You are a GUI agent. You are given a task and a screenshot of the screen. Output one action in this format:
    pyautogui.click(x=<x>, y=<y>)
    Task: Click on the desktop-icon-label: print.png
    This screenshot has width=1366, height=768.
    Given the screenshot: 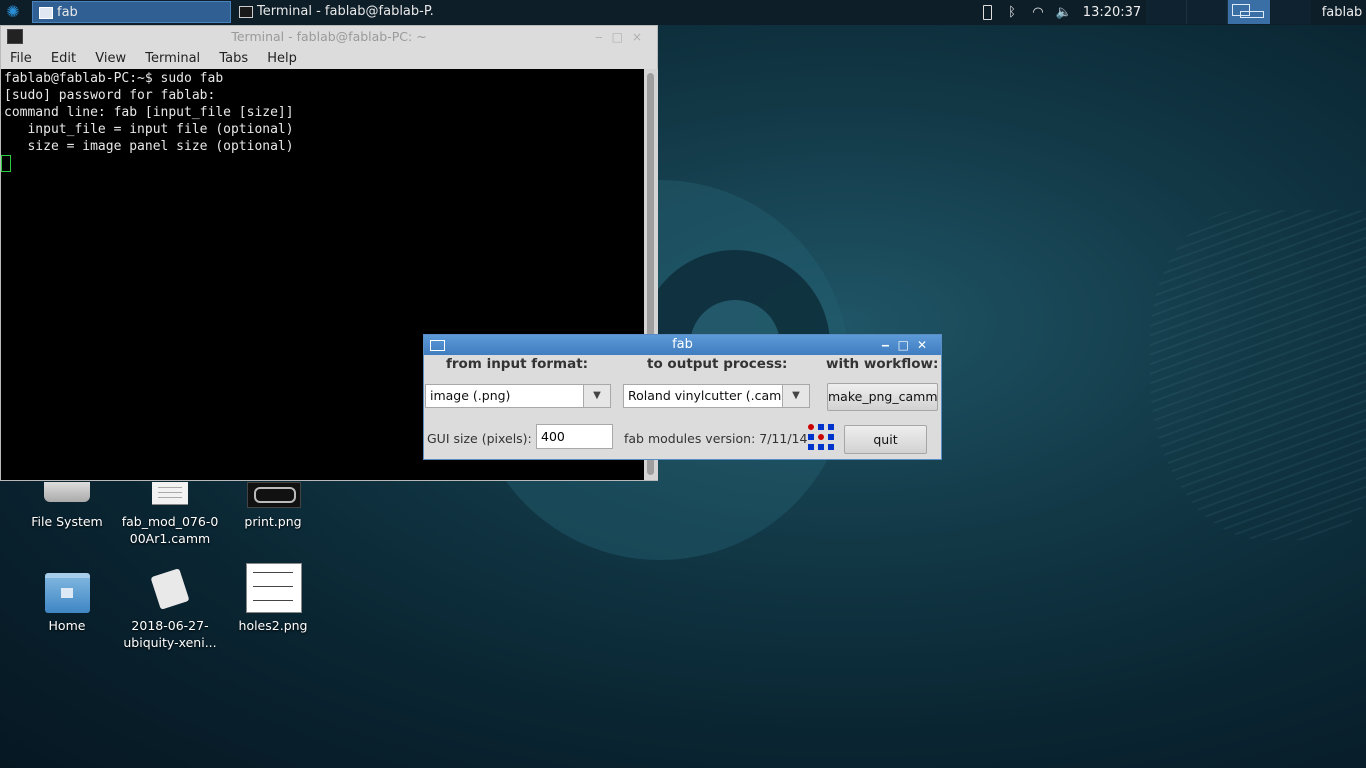 What is the action you would take?
    pyautogui.click(x=273, y=521)
    